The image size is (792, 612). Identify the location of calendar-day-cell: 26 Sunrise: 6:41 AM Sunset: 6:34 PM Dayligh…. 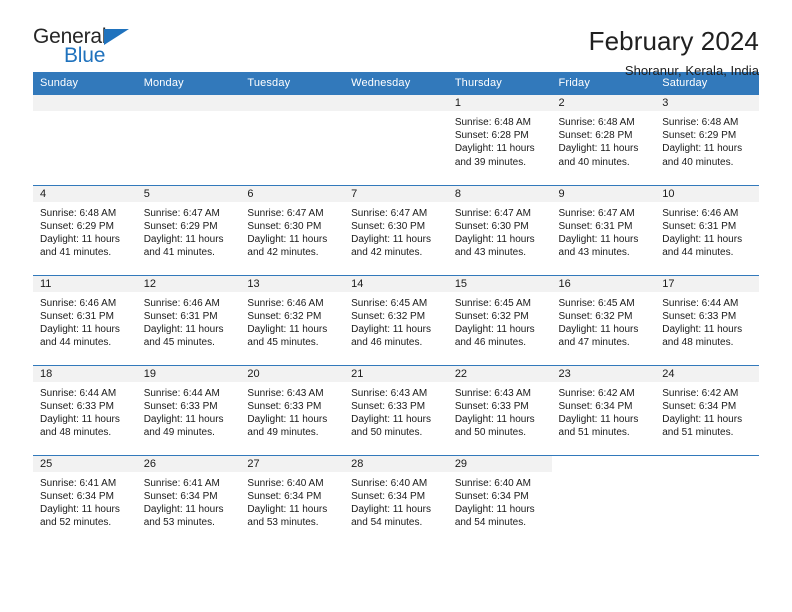
(188, 500).